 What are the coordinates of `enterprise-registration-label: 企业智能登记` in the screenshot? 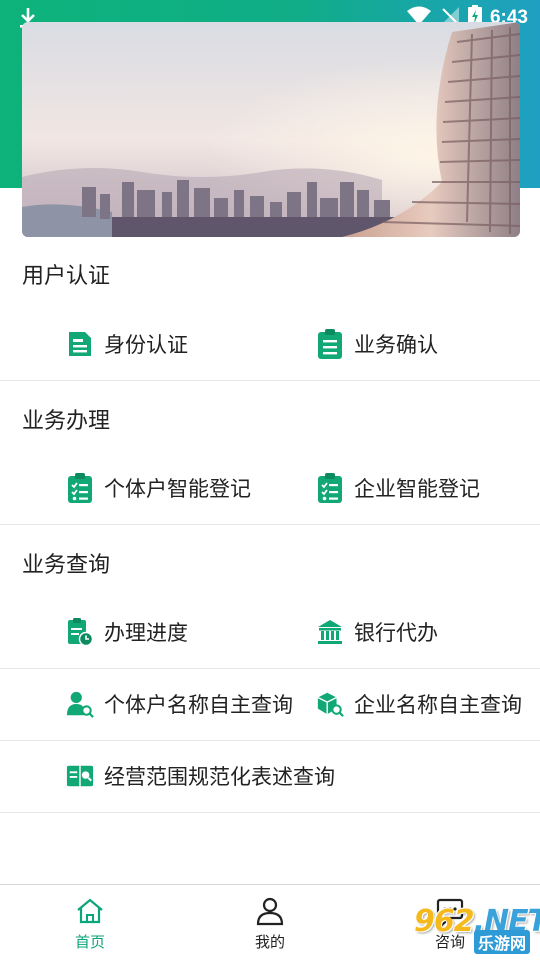 It's located at (417, 489).